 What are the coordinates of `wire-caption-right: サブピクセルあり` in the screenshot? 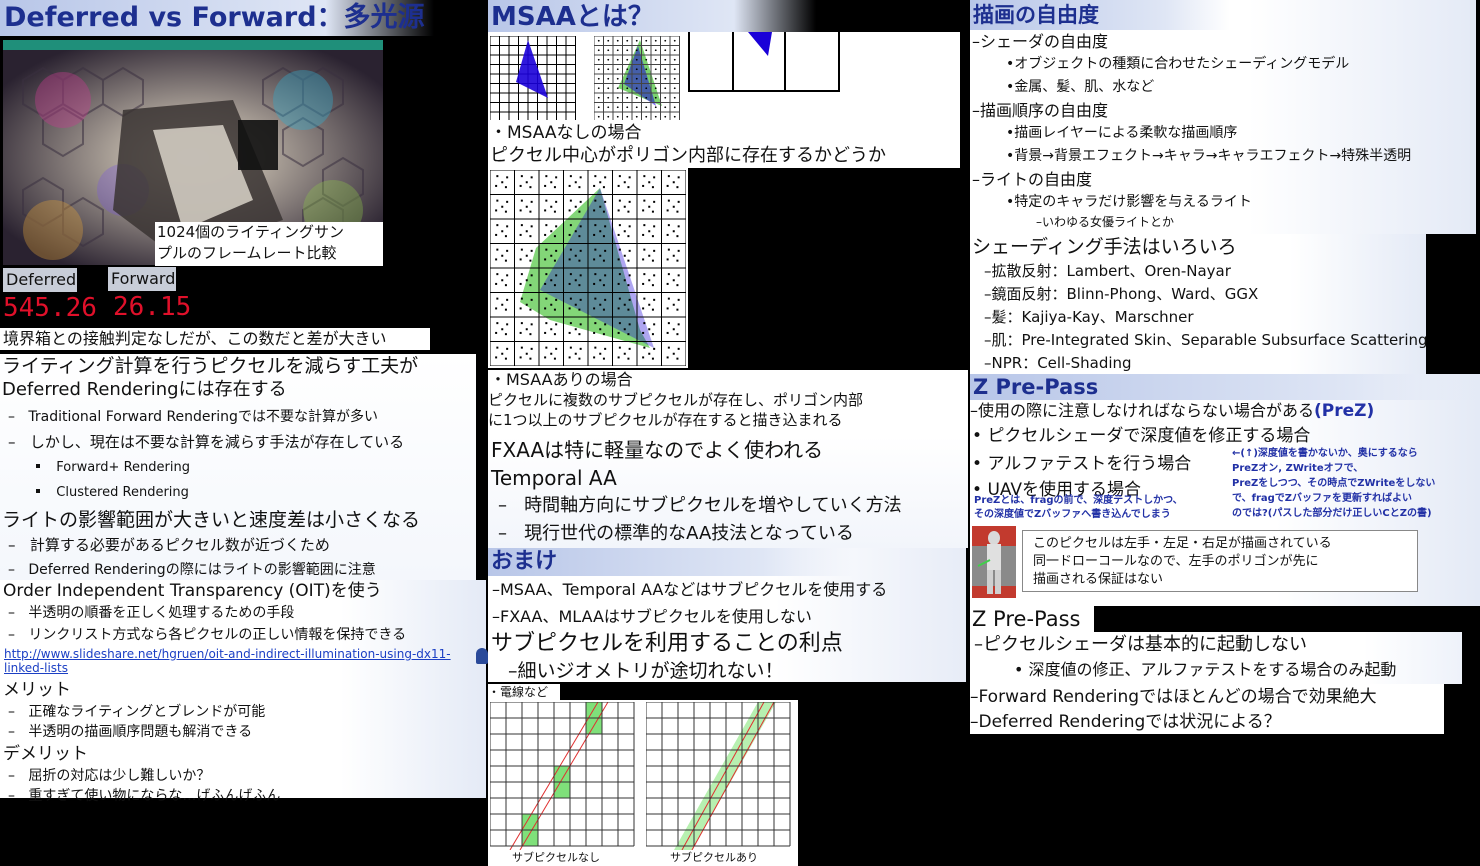 It's located at (714, 857).